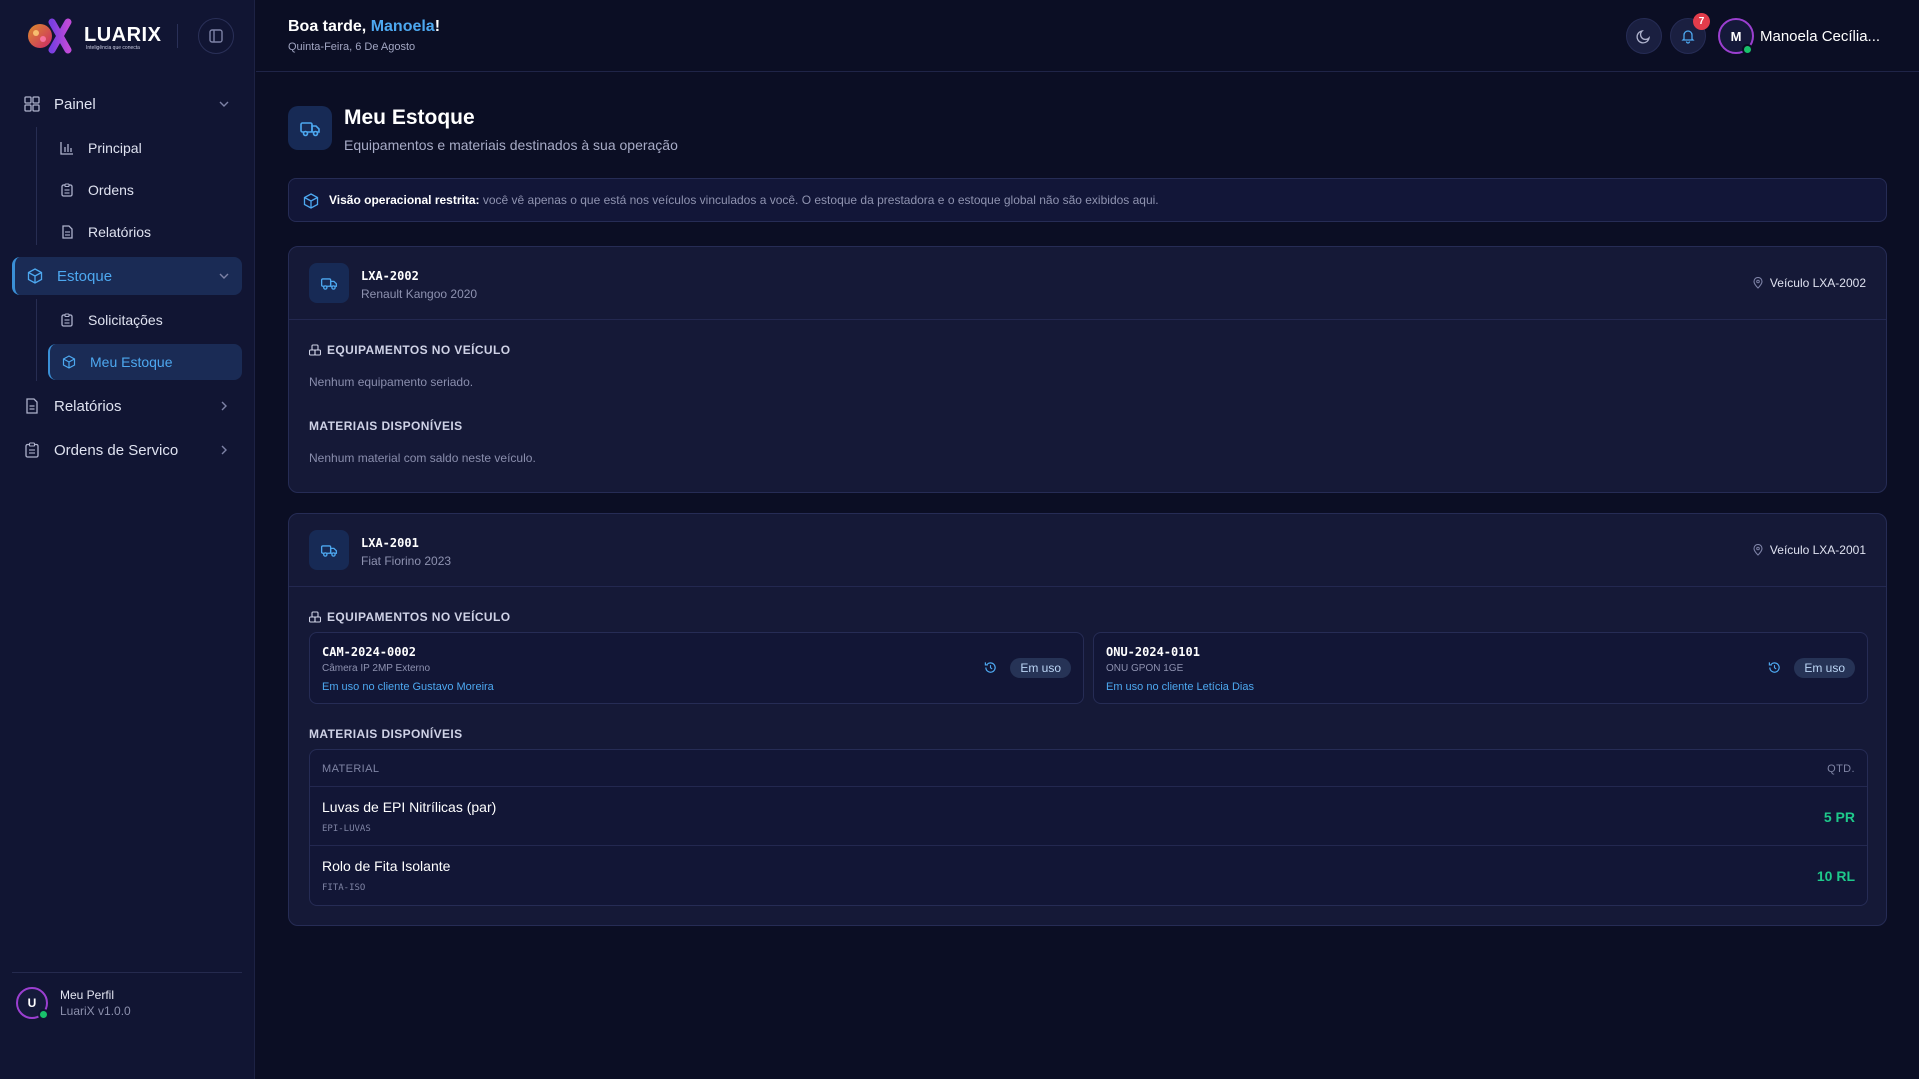 This screenshot has height=1079, width=1919. What do you see at coordinates (369, 652) in the screenshot?
I see `equipment-code: CAM-2024-0002` at bounding box center [369, 652].